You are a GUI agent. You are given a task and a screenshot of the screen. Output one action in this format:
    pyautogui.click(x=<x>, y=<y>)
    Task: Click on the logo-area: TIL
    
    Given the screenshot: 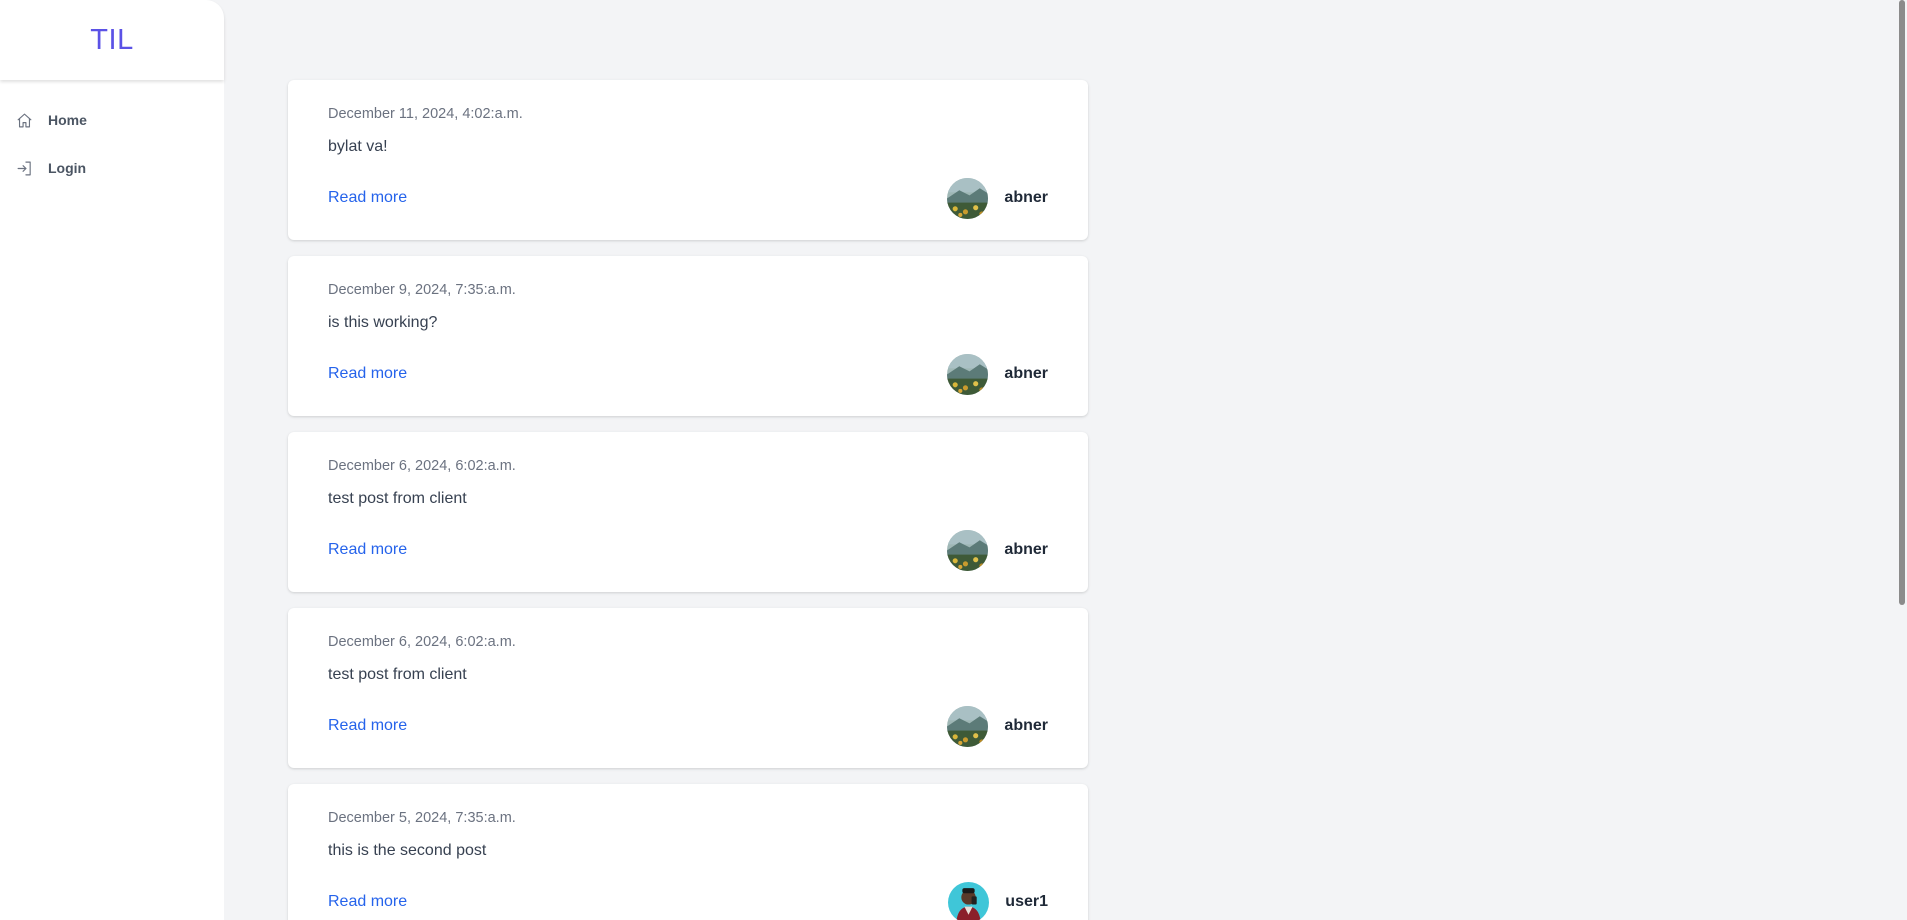 What is the action you would take?
    pyautogui.click(x=112, y=40)
    